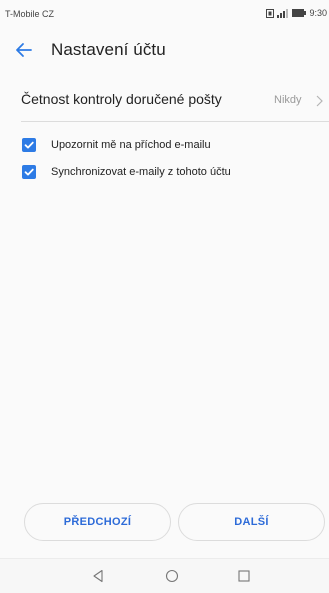 This screenshot has width=329, height=593. I want to click on signal-icon, so click(283, 13).